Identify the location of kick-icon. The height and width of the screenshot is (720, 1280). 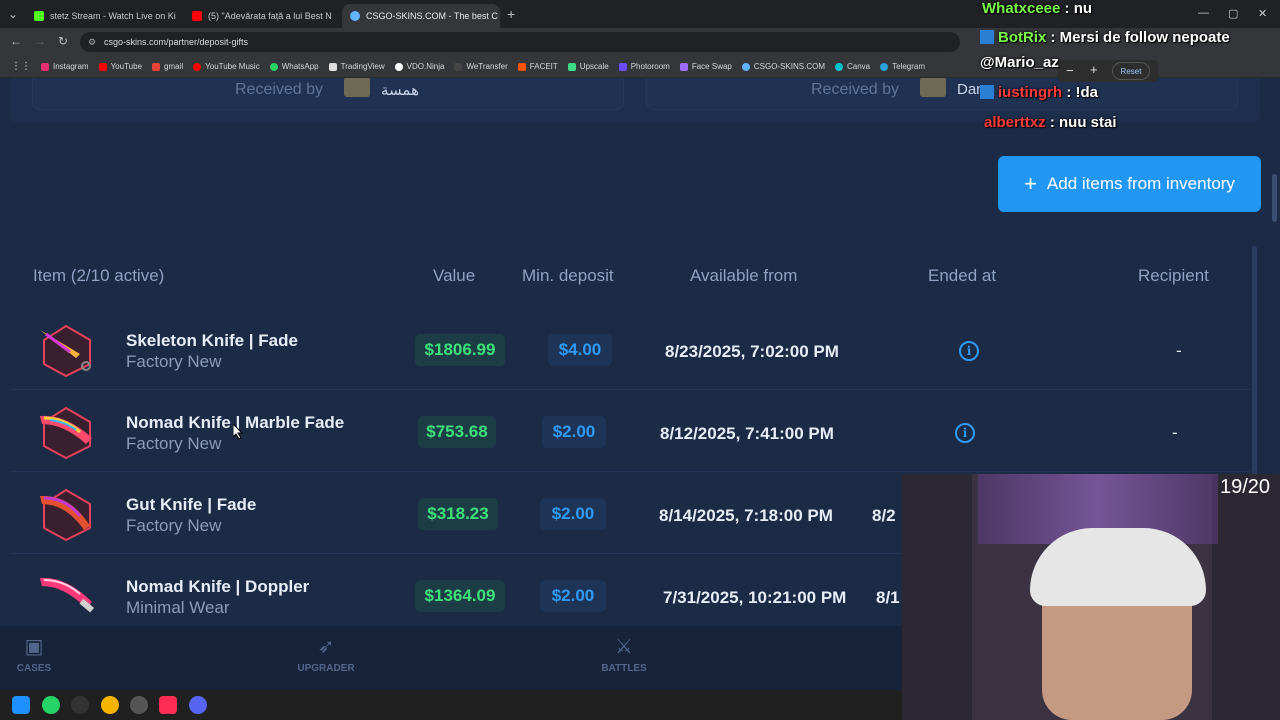
(39, 16).